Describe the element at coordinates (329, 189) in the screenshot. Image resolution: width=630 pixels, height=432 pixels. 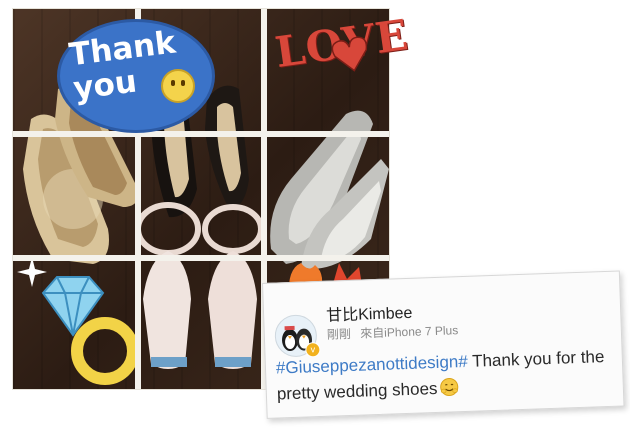
I see `silver-crystal-pump-pair` at that location.